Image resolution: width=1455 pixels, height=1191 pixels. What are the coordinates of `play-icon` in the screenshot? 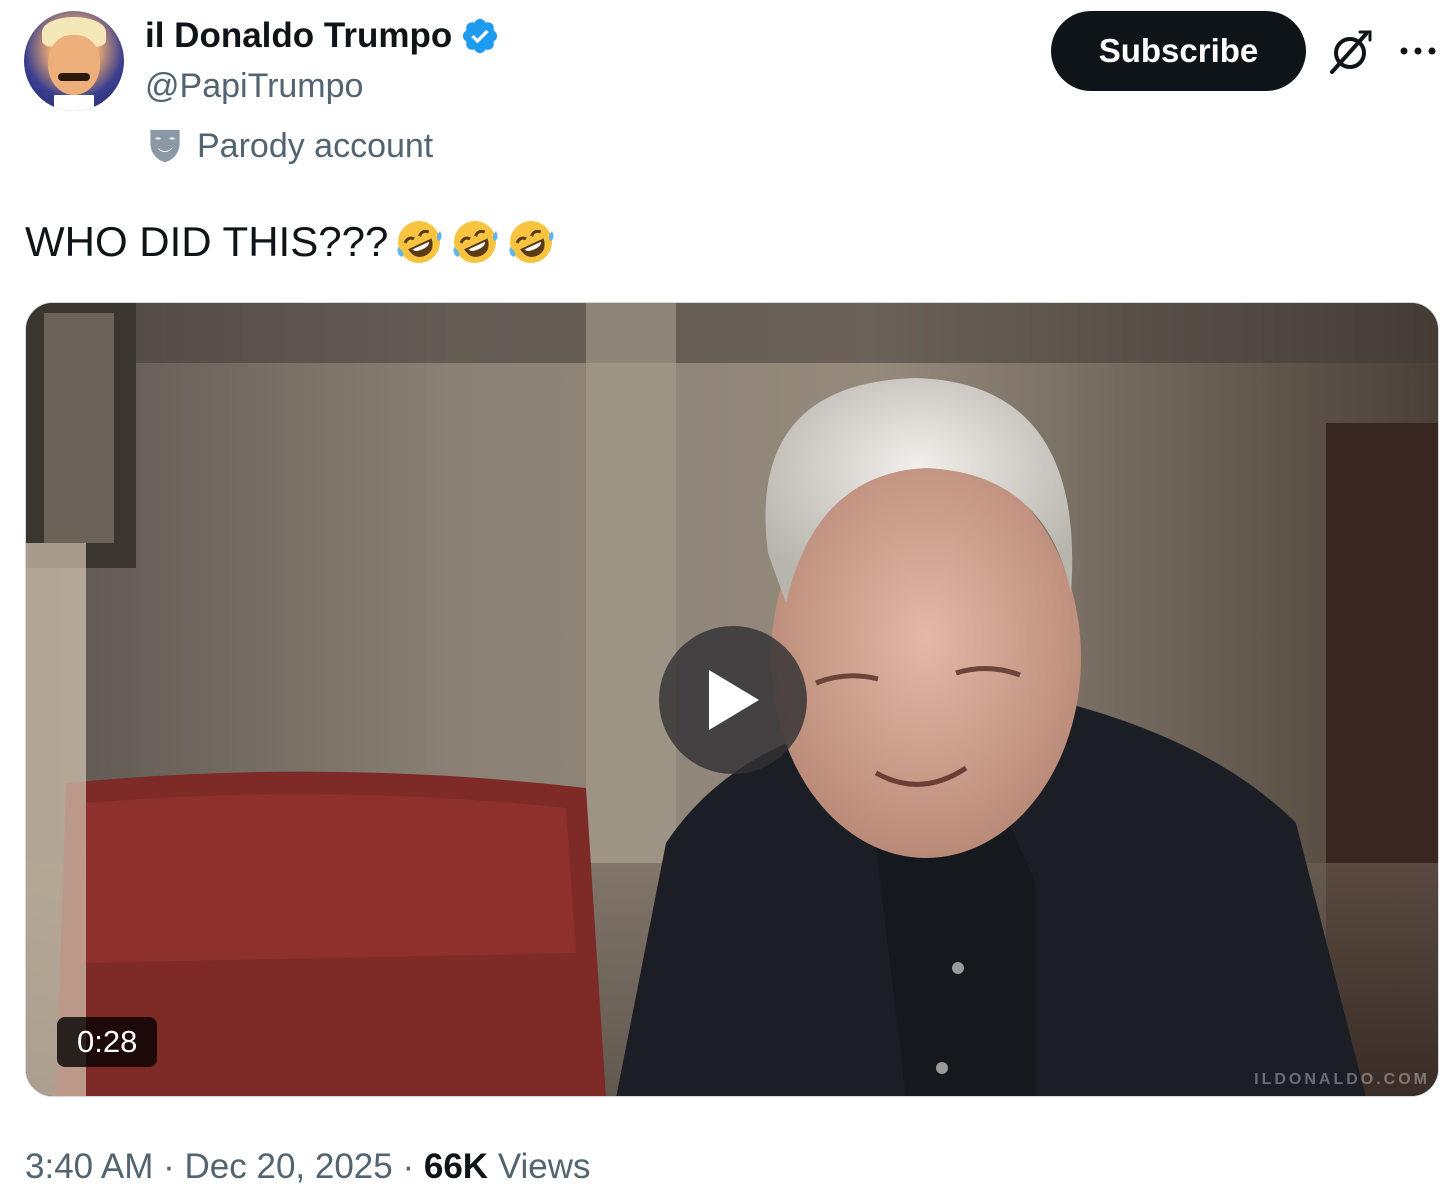 It's located at (734, 700).